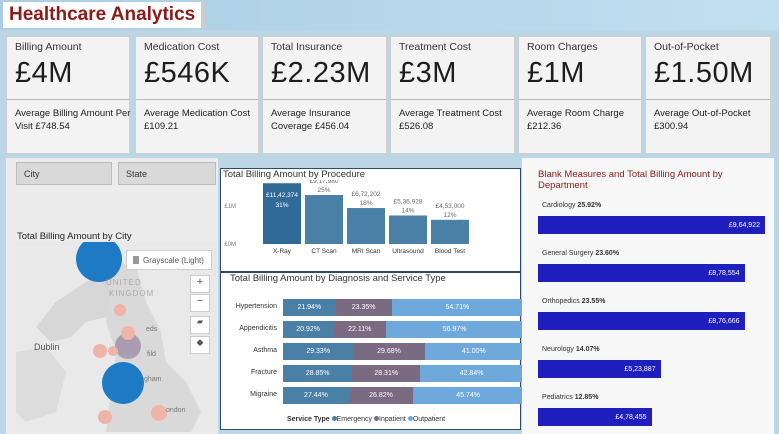 This screenshot has height=434, width=779. Describe the element at coordinates (324, 182) in the screenshot. I see `bar-value-label: £9,17,980` at that location.